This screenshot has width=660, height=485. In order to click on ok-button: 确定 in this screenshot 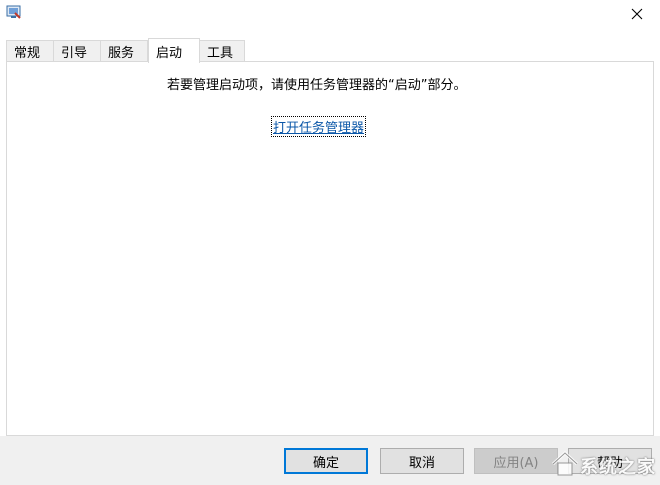, I will do `click(326, 461)`.